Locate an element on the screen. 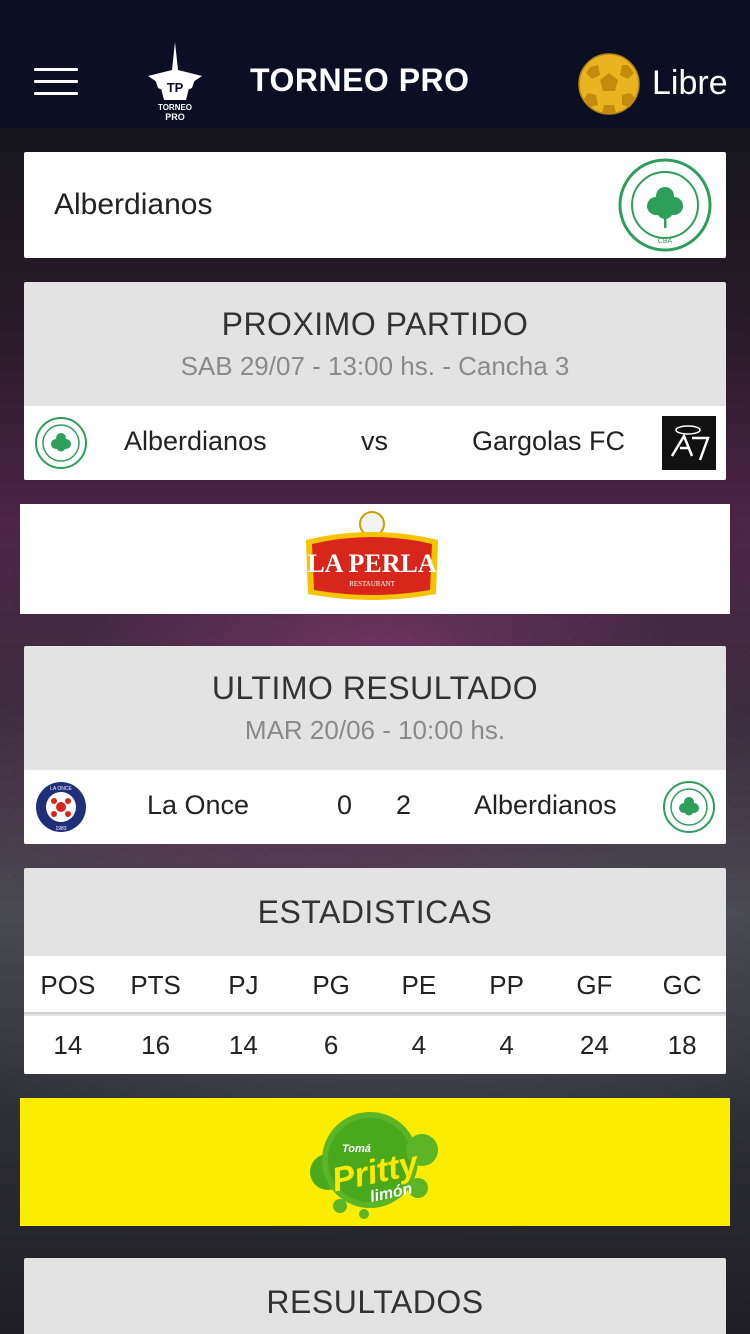  torneo-pro-logo: TP TORNEO PRO is located at coordinates (175, 82).